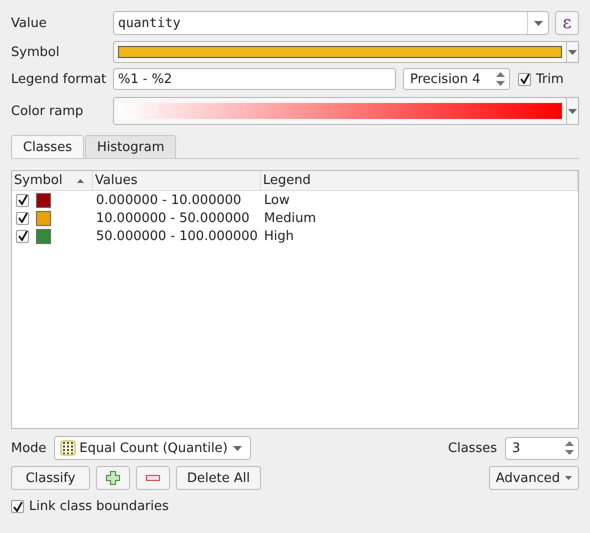  What do you see at coordinates (99, 506) in the screenshot?
I see `link-boundaries-label: Link class boundaries` at bounding box center [99, 506].